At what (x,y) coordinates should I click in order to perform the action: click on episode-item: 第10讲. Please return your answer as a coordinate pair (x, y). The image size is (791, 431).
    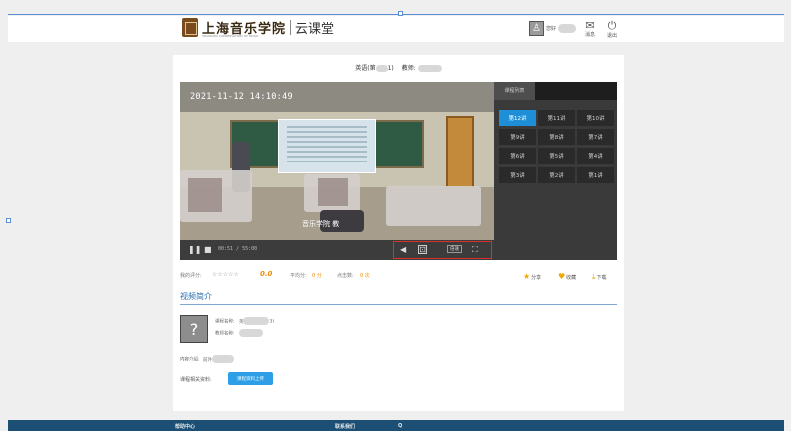
    Looking at the image, I should click on (595, 118).